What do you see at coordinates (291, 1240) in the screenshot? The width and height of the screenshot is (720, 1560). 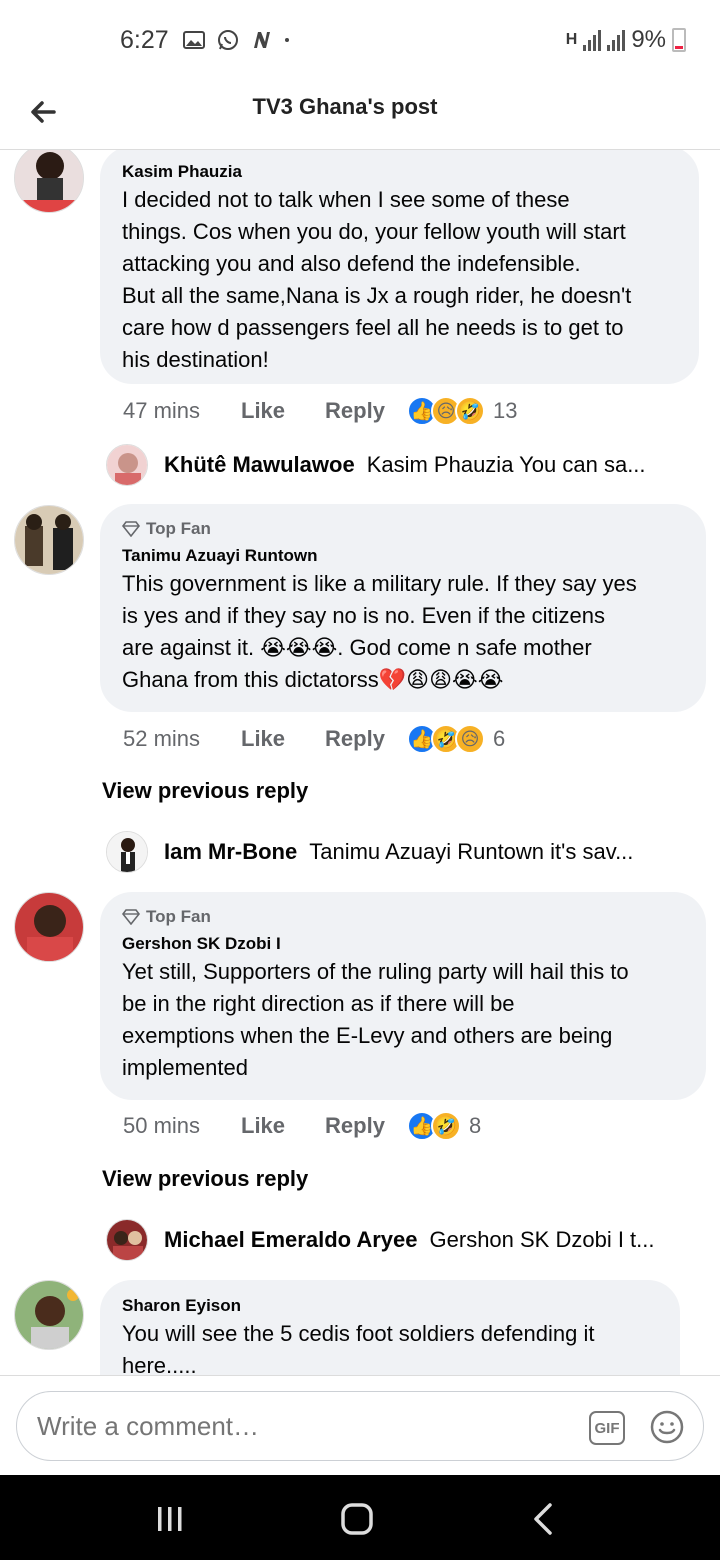 I see `reply-author: Michael Emeraldo Aryee` at bounding box center [291, 1240].